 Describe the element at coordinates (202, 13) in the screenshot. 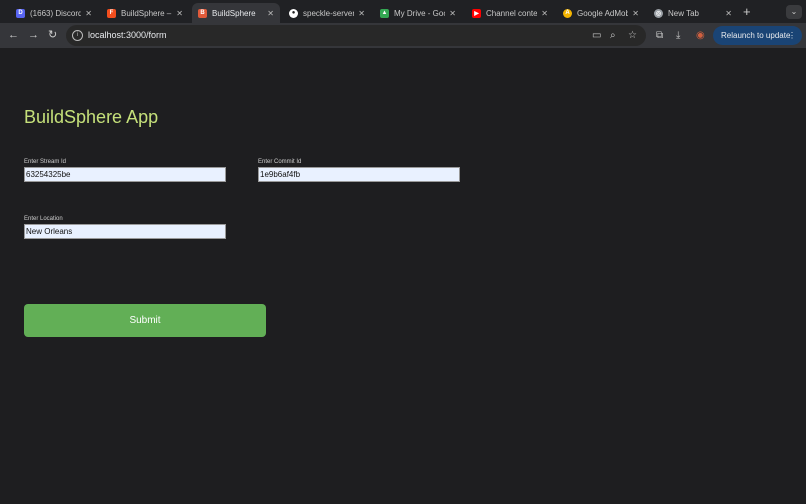

I see `app-icon: B` at that location.